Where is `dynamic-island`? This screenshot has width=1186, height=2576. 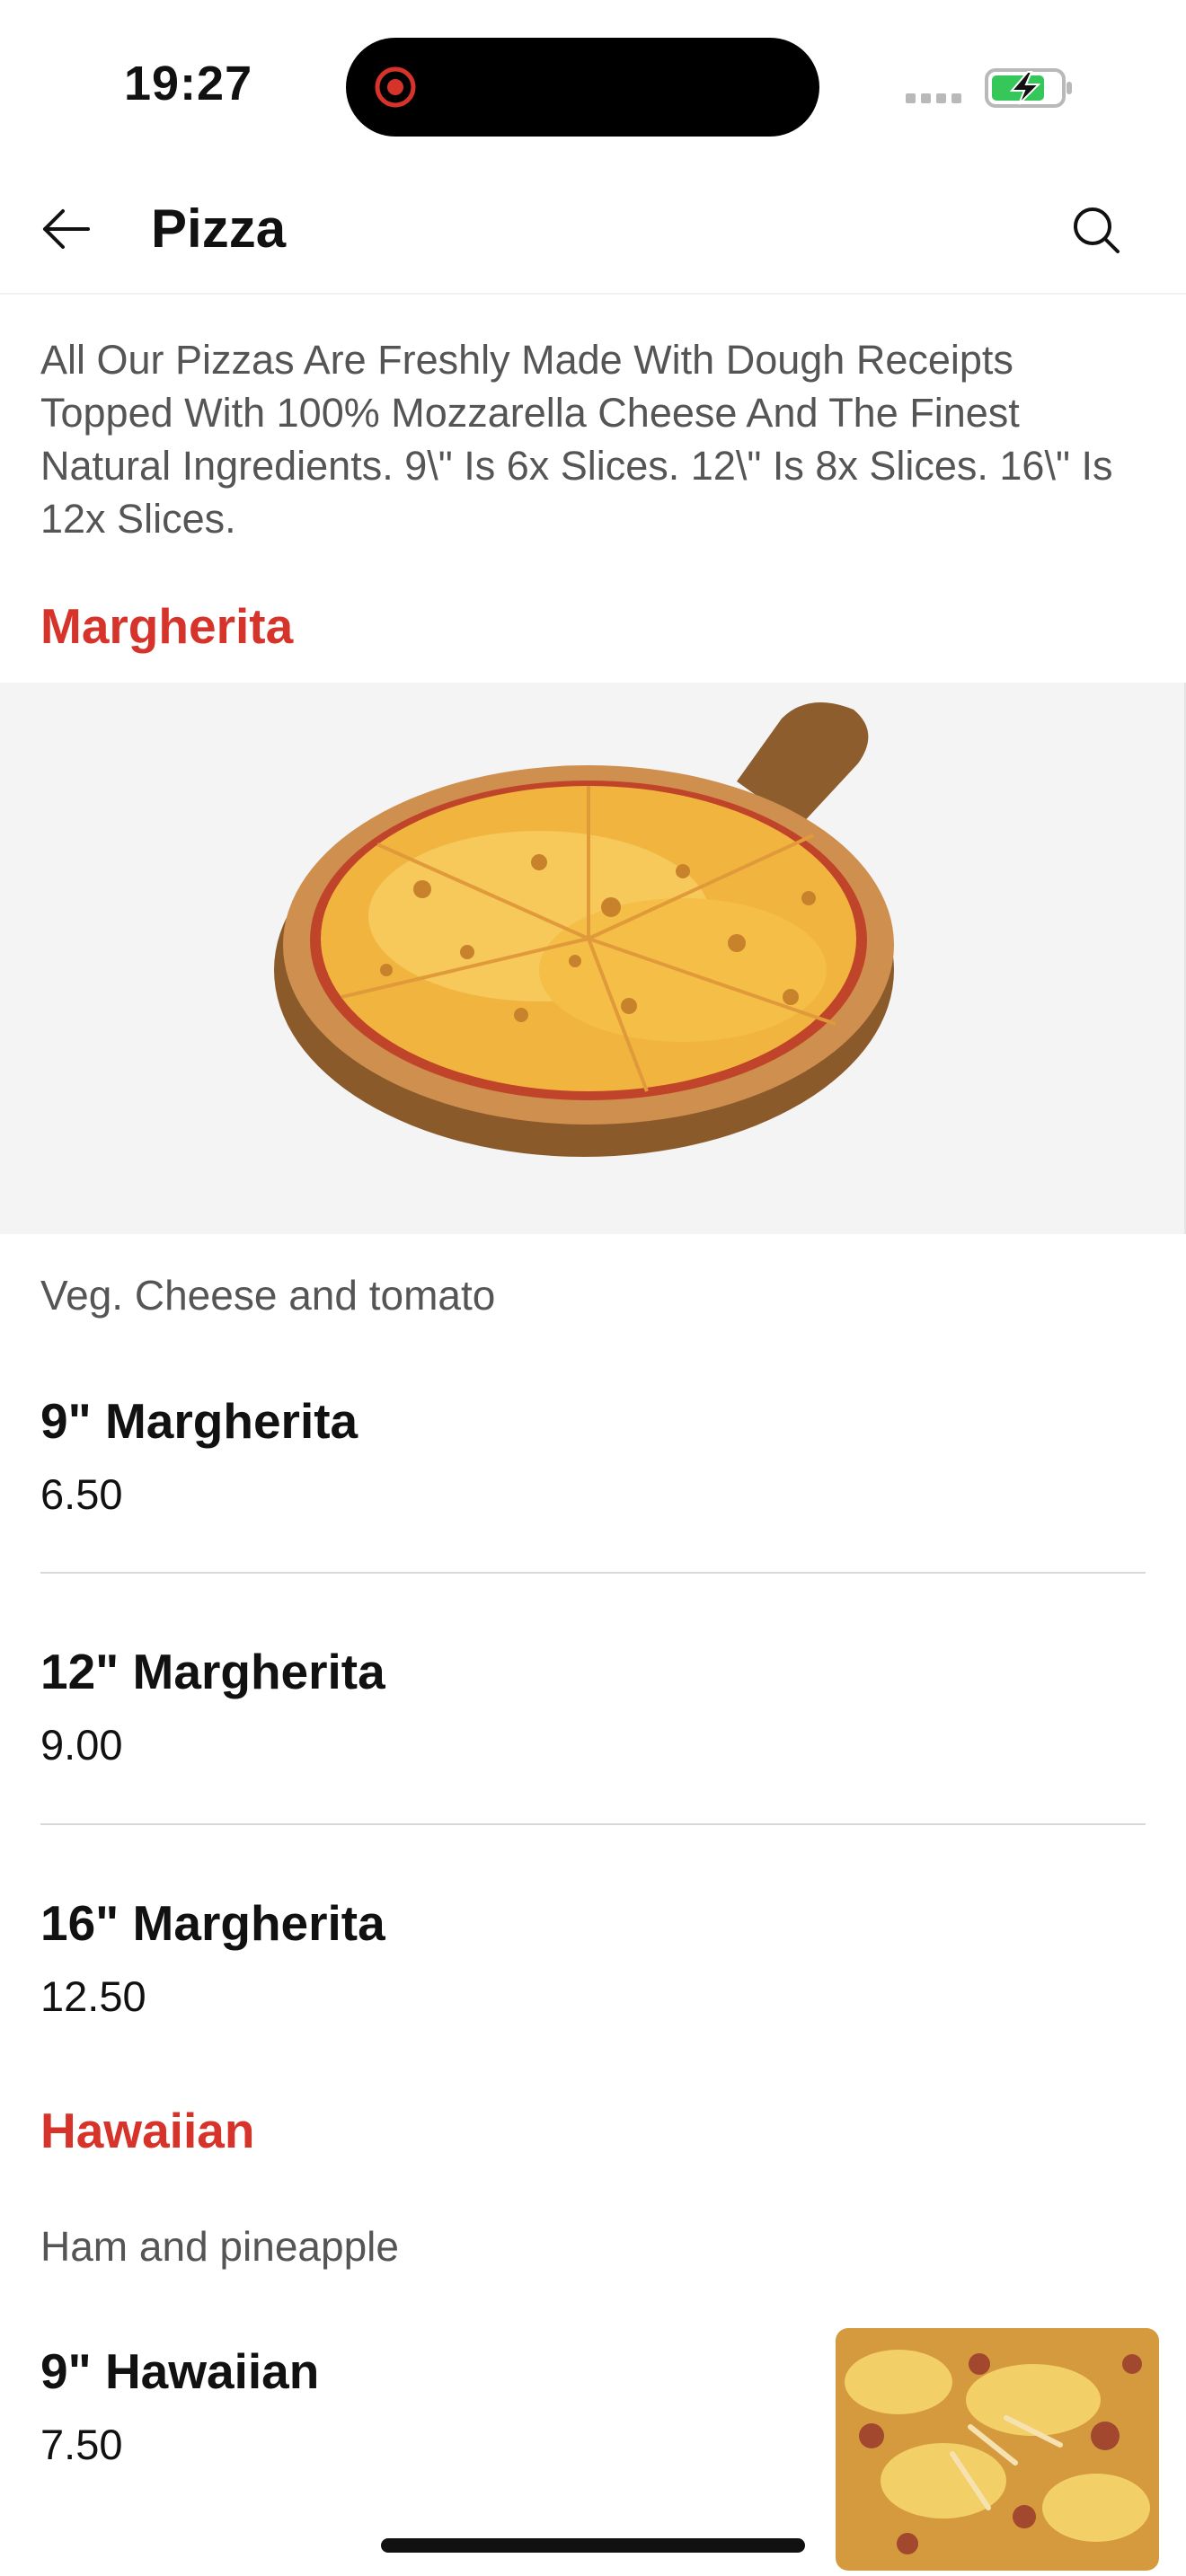
dynamic-island is located at coordinates (582, 87).